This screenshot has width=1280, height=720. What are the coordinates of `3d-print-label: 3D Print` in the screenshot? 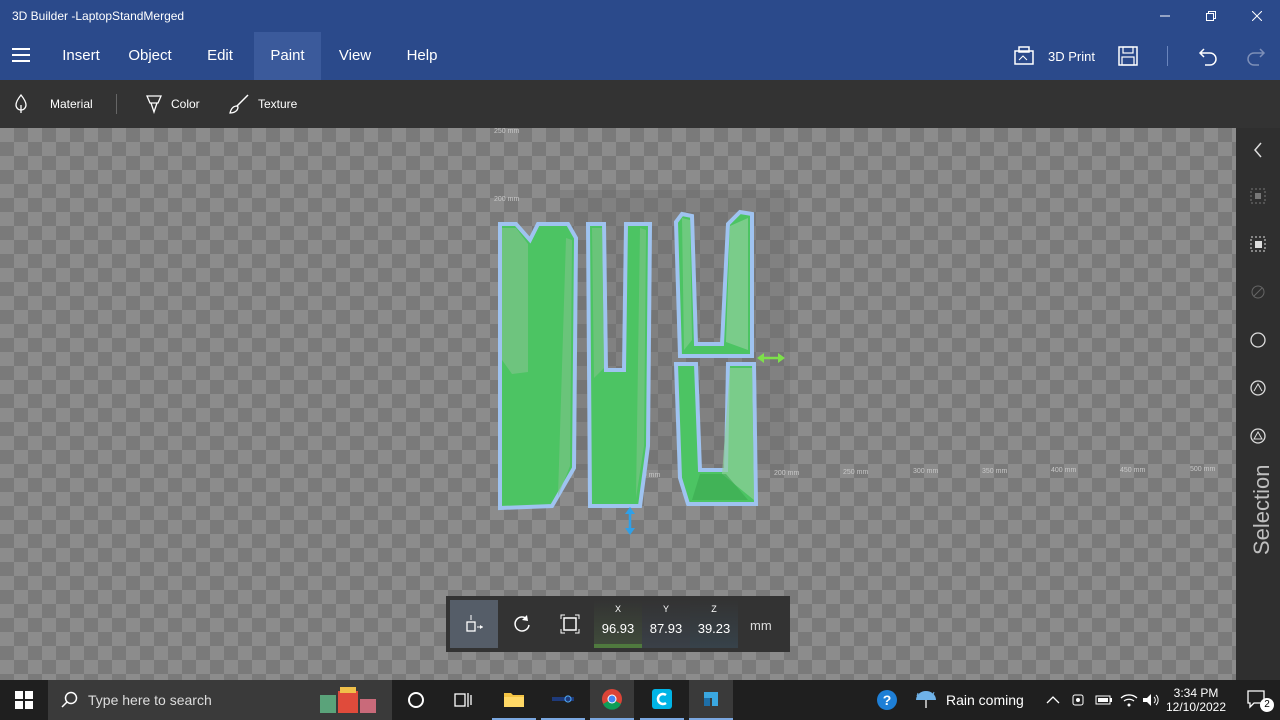 It's located at (1071, 56).